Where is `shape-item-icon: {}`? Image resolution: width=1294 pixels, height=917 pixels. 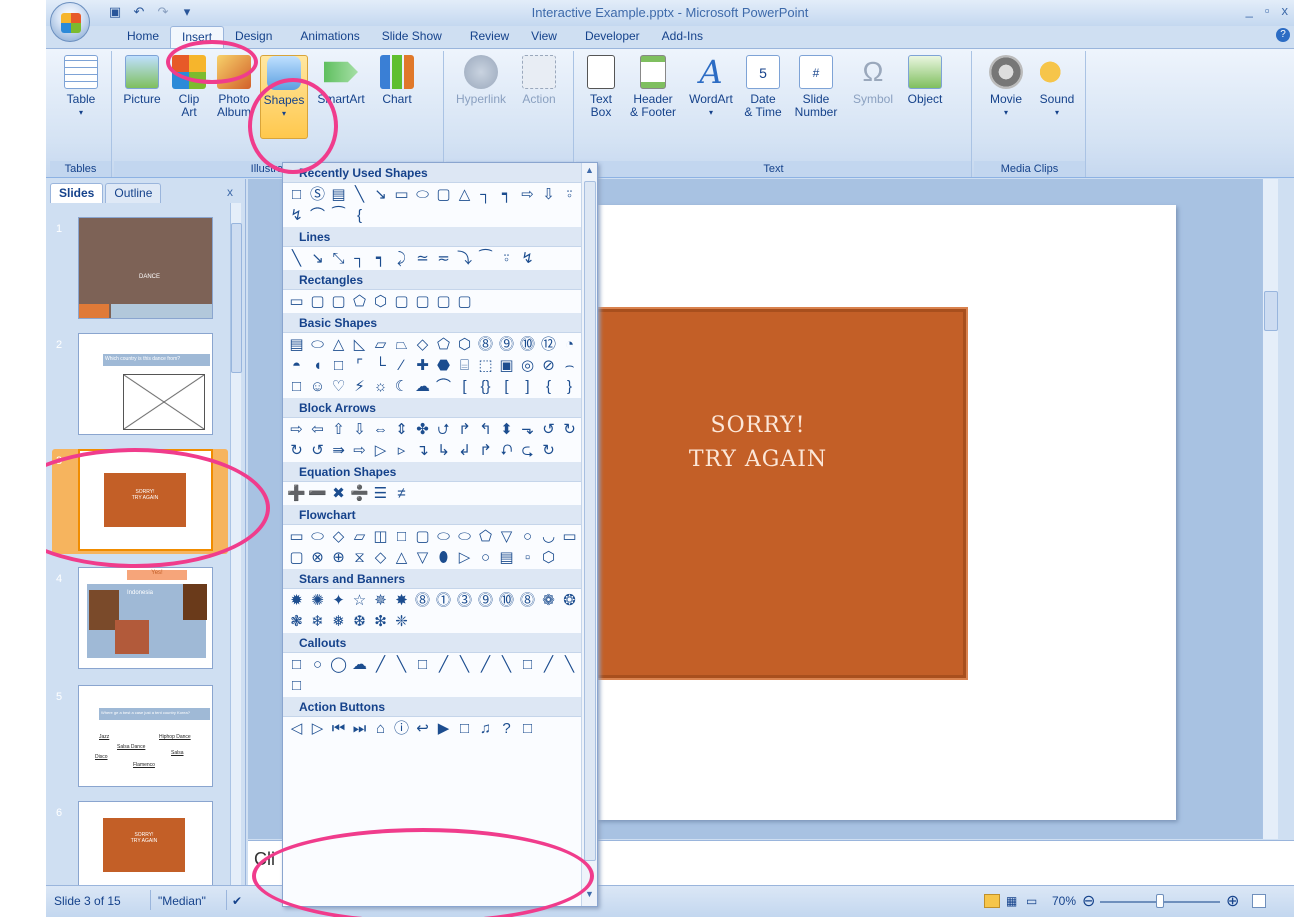 shape-item-icon: {} is located at coordinates (485, 386).